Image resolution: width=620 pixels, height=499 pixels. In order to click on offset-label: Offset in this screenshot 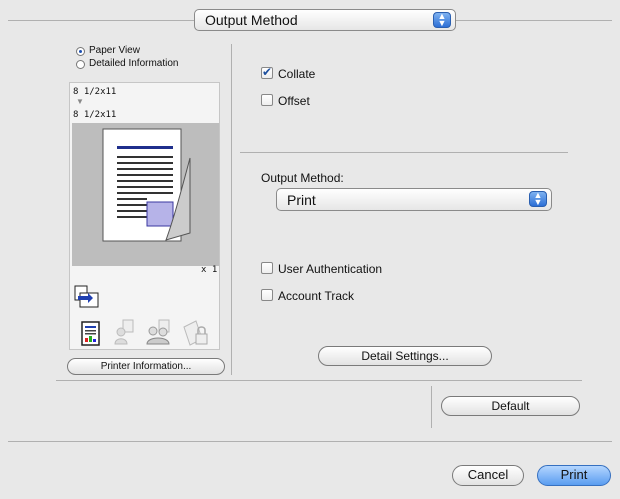, I will do `click(294, 101)`.